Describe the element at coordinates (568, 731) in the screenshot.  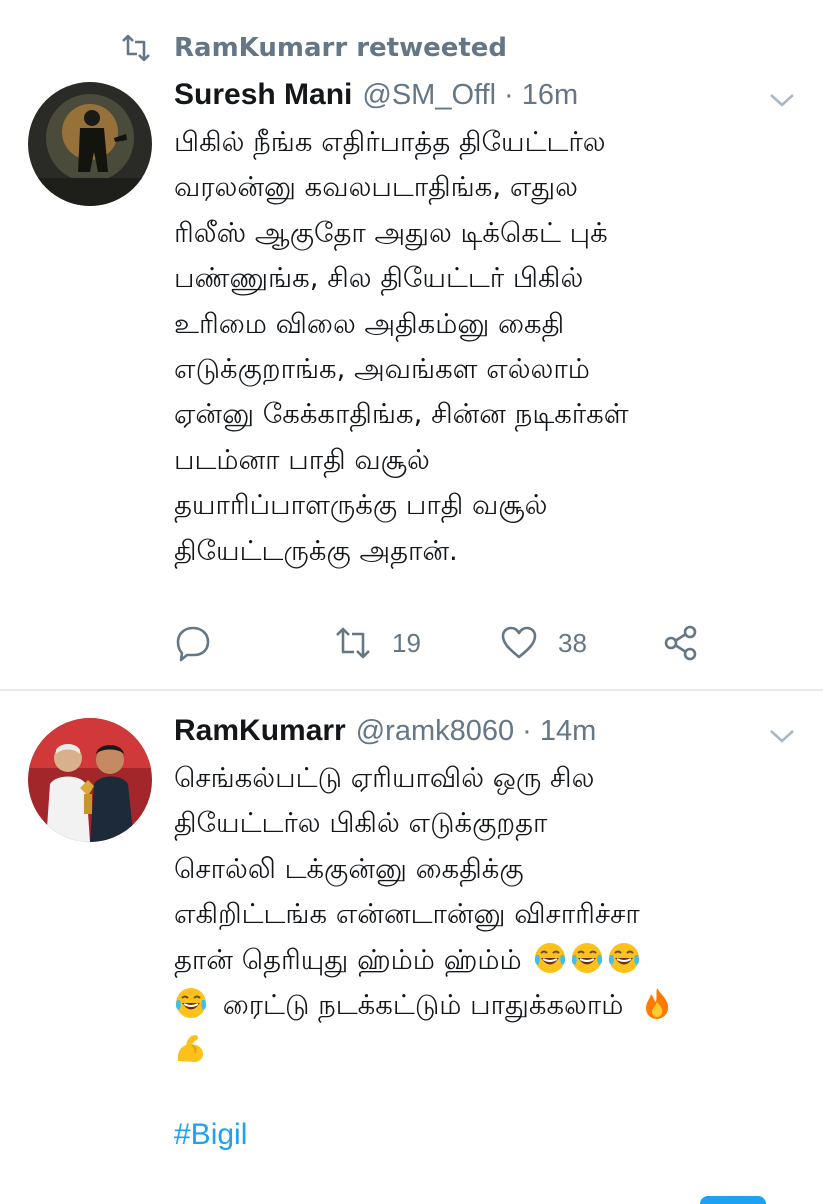
I see `timestamp: 14m` at that location.